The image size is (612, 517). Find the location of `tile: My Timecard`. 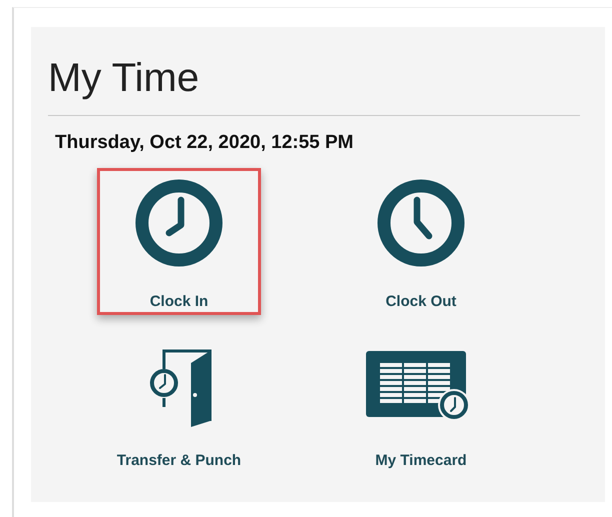

tile: My Timecard is located at coordinates (421, 400).